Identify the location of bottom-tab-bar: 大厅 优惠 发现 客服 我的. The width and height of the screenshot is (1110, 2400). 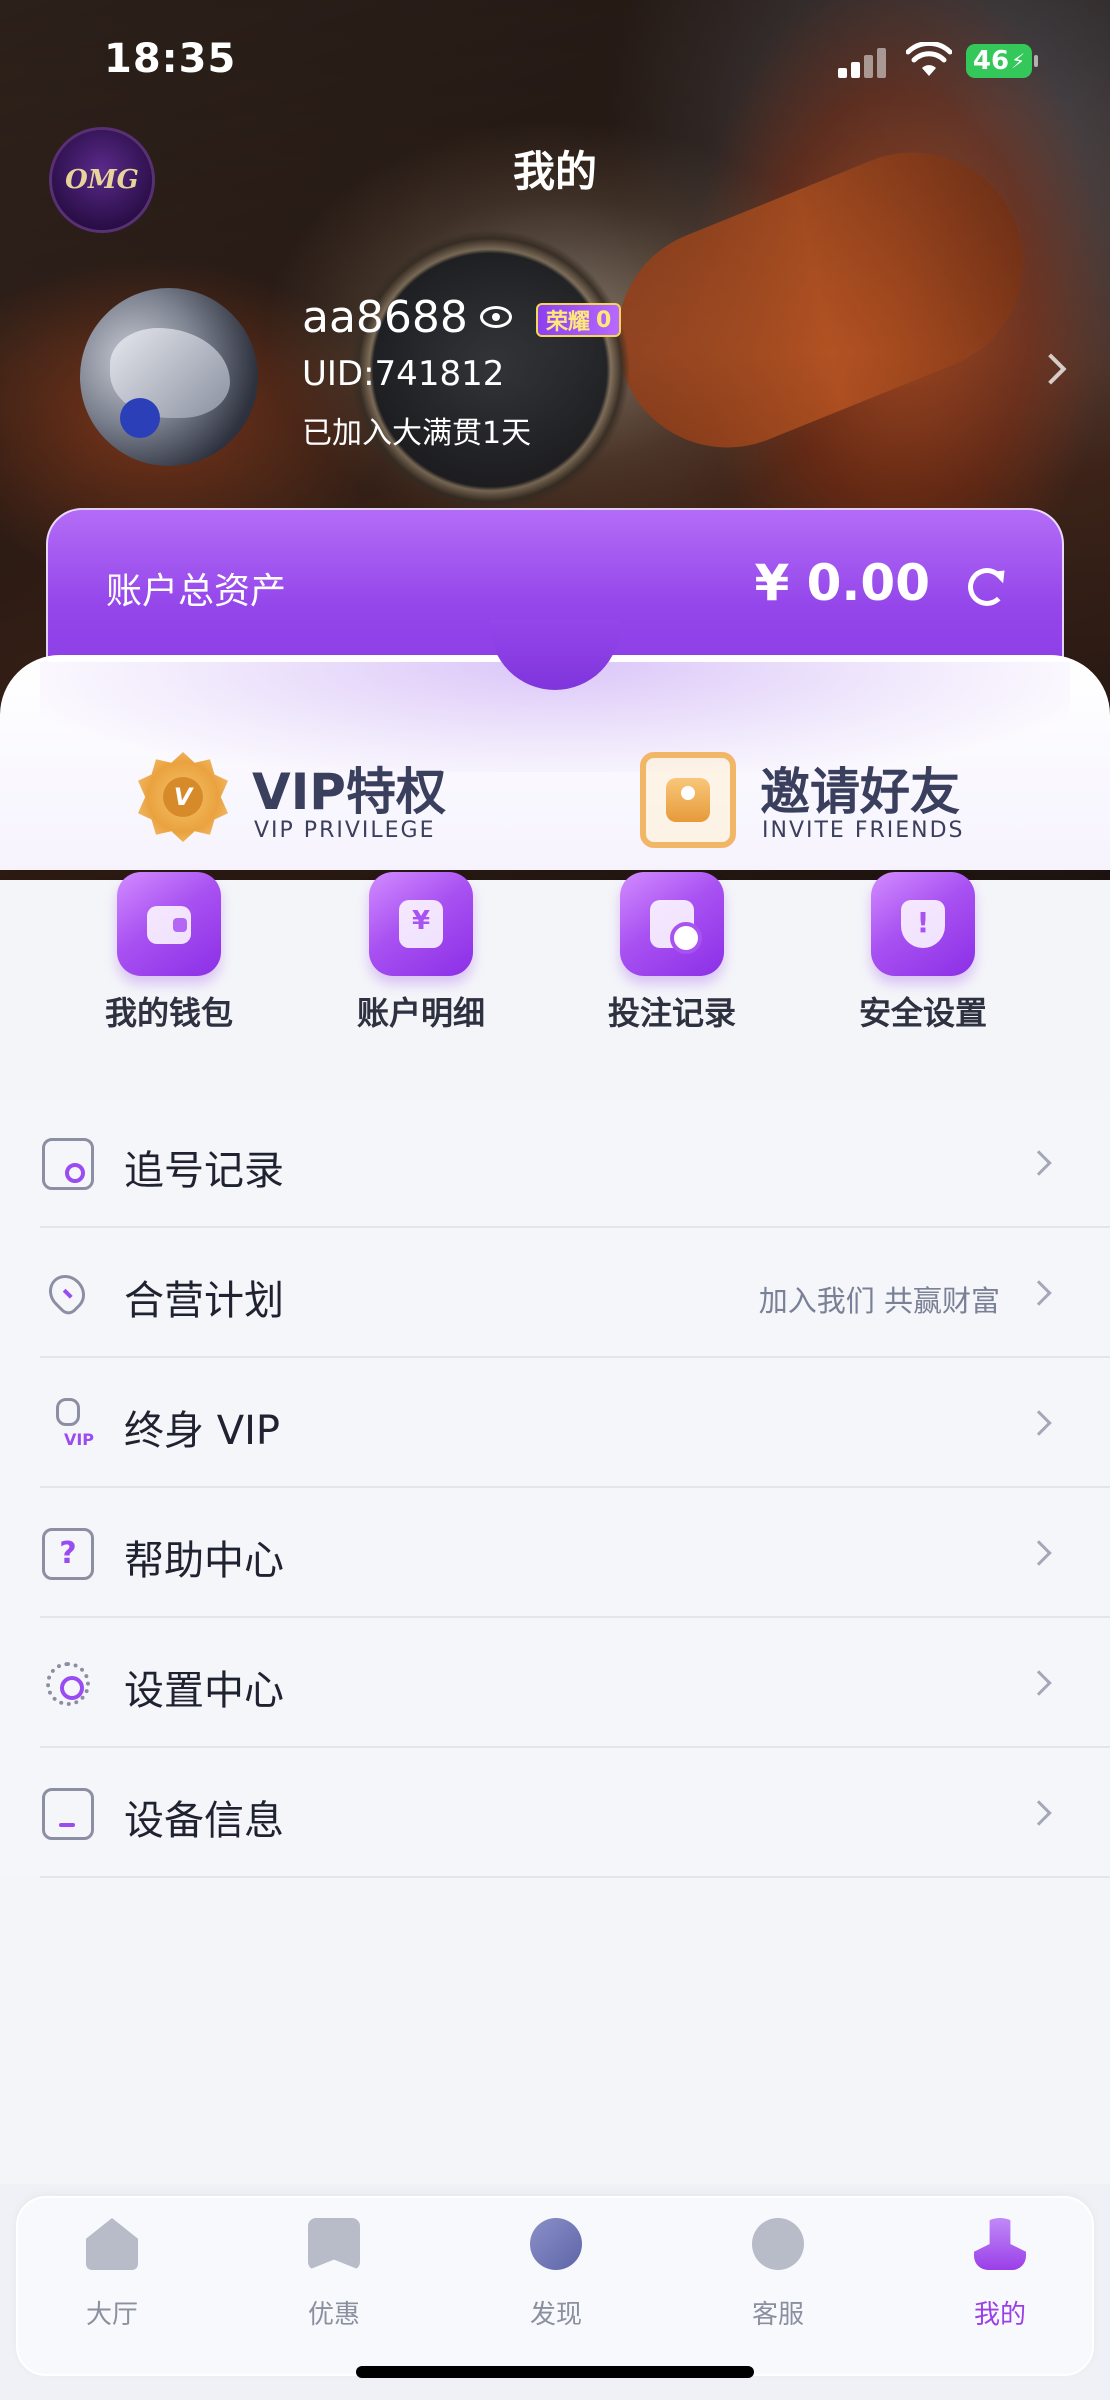
(555, 2286).